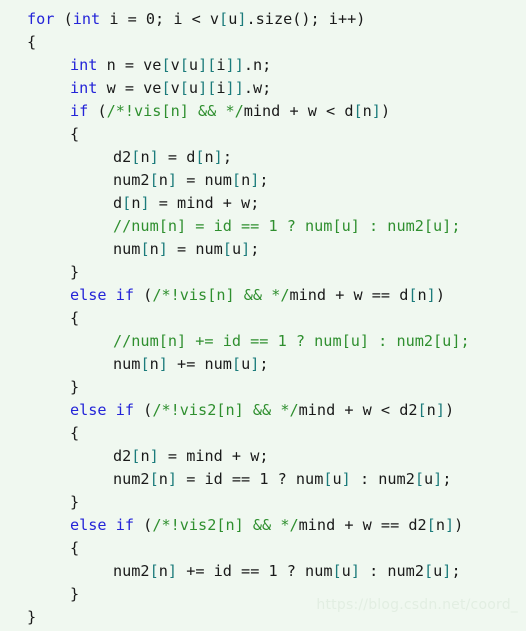  What do you see at coordinates (257, 65) in the screenshot?
I see `code-token-pln: .n;` at bounding box center [257, 65].